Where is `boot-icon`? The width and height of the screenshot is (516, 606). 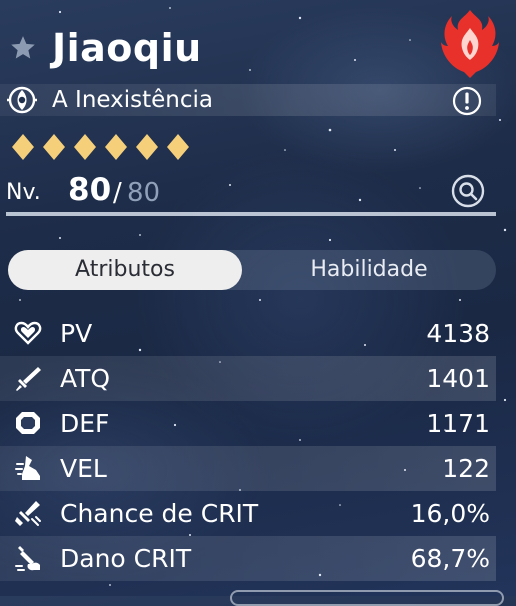 boot-icon is located at coordinates (27, 468).